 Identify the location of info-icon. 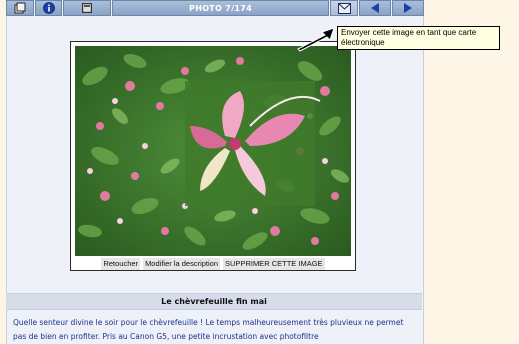
(48, 9).